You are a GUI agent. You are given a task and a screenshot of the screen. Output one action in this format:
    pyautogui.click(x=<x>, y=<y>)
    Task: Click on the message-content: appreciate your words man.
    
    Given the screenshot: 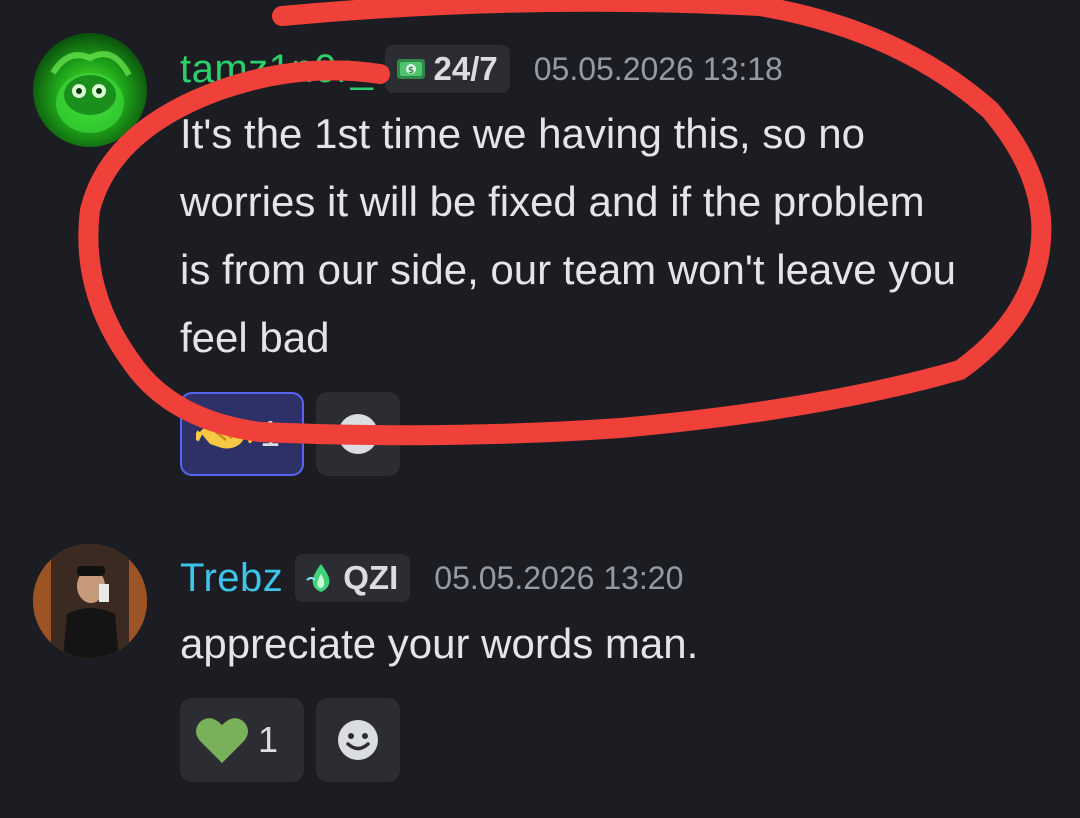 What is the action you would take?
    pyautogui.click(x=610, y=644)
    